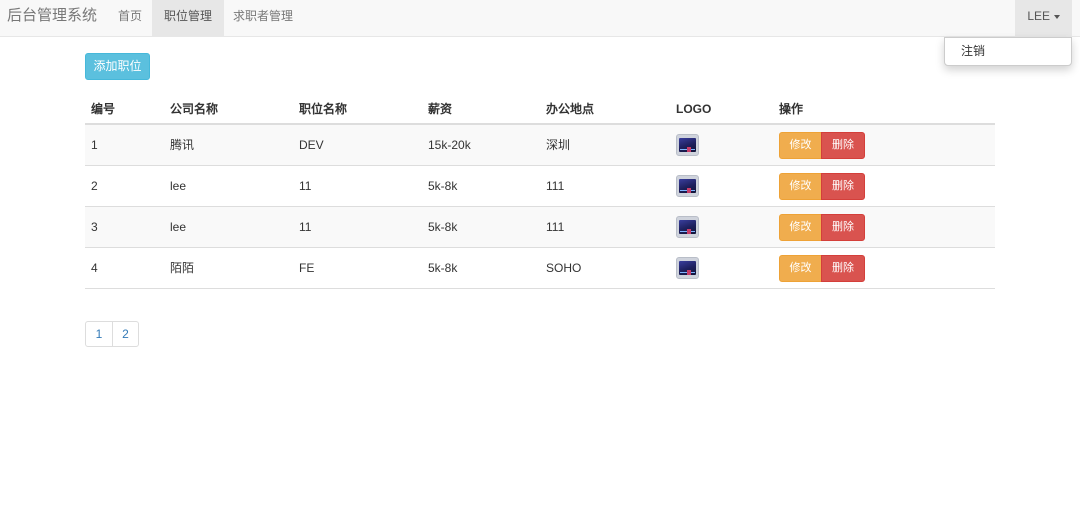 The image size is (1080, 505). What do you see at coordinates (694, 109) in the screenshot?
I see `header-logo: LOGO` at bounding box center [694, 109].